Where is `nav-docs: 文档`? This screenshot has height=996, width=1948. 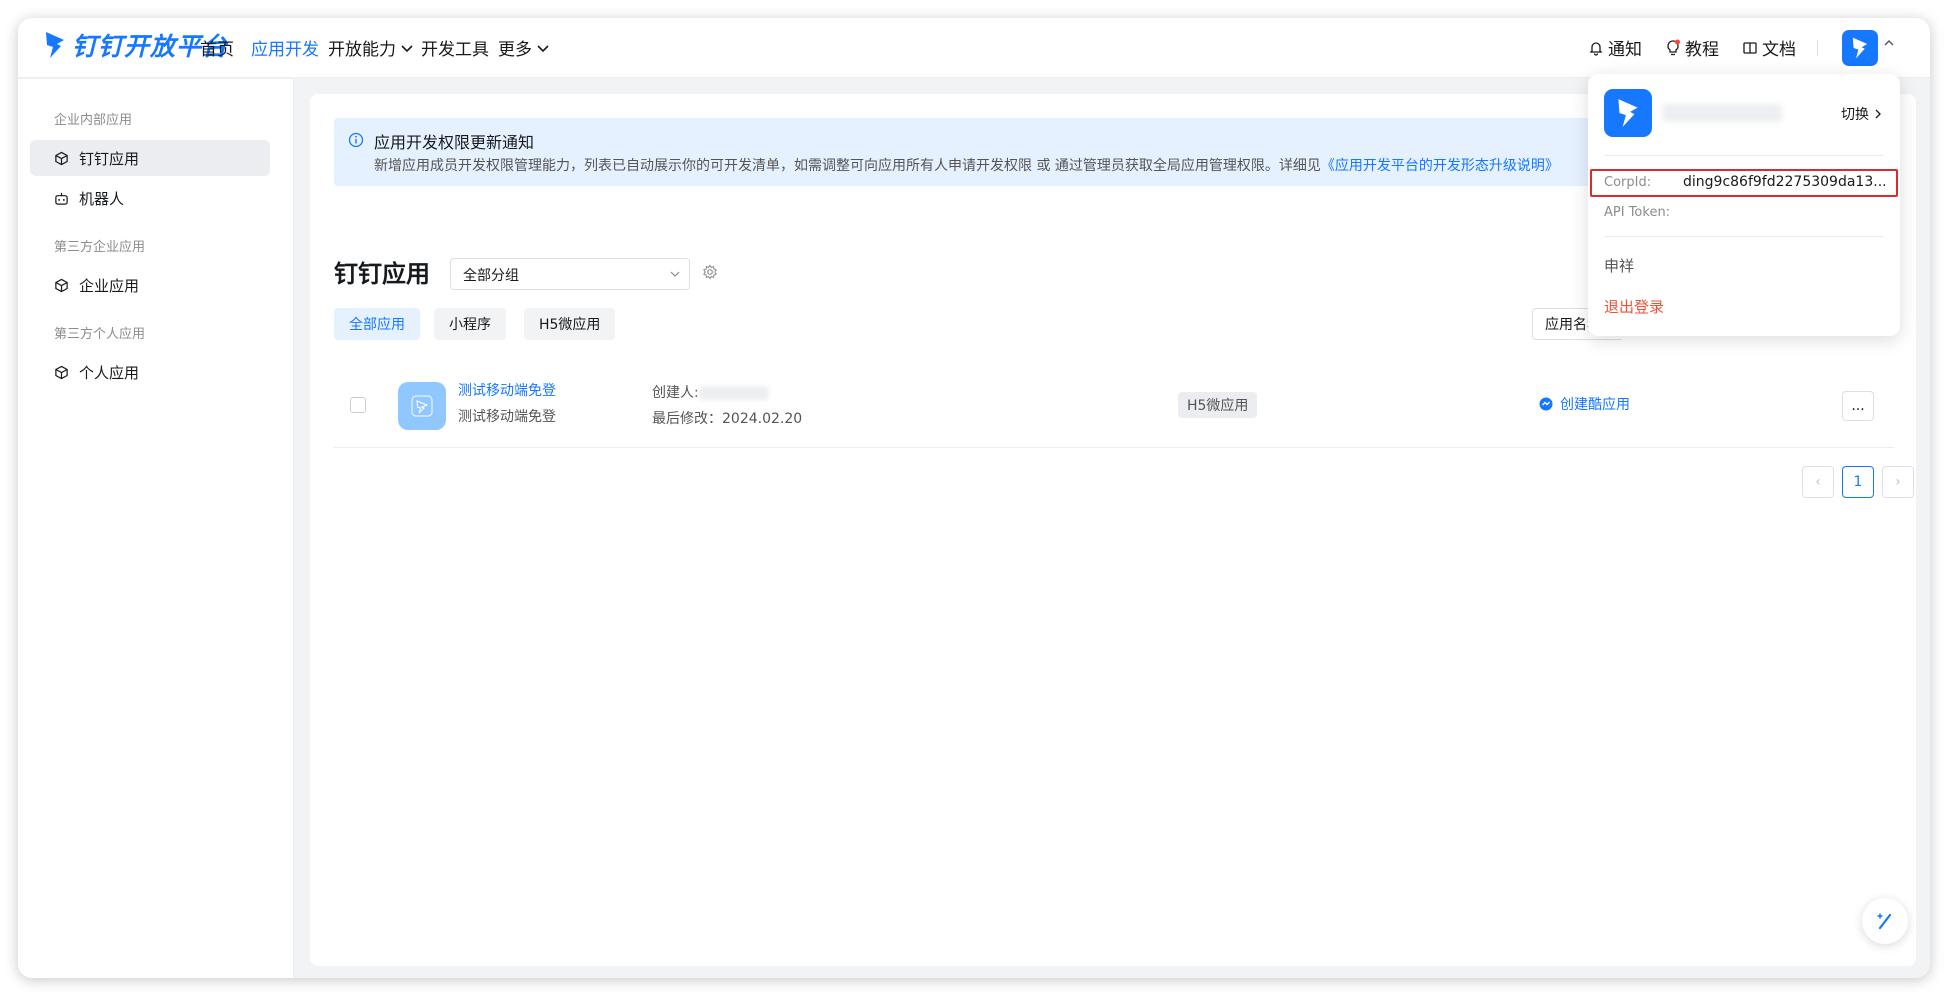
nav-docs: 文档 is located at coordinates (1769, 47).